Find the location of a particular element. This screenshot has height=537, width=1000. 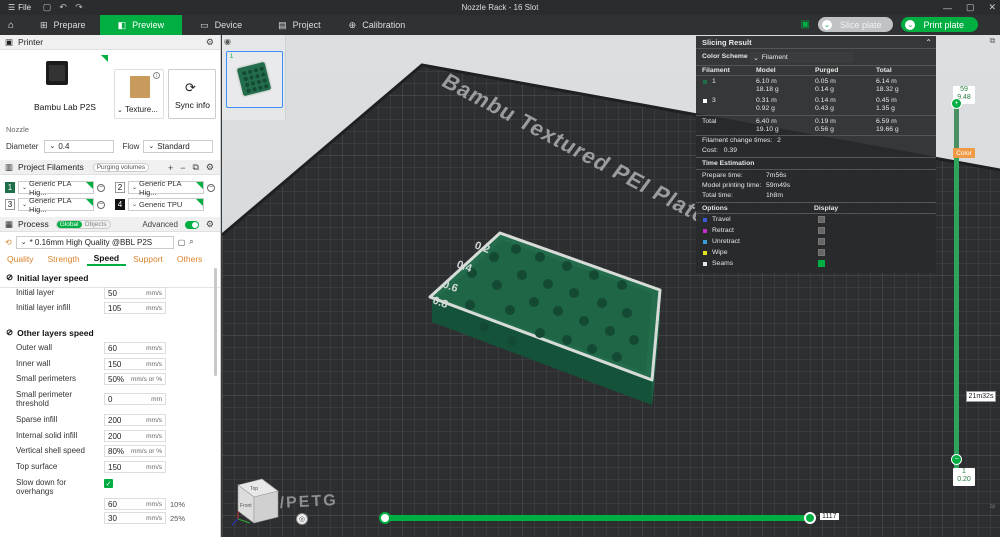

search-icon: ⌕ is located at coordinates (191, 242).